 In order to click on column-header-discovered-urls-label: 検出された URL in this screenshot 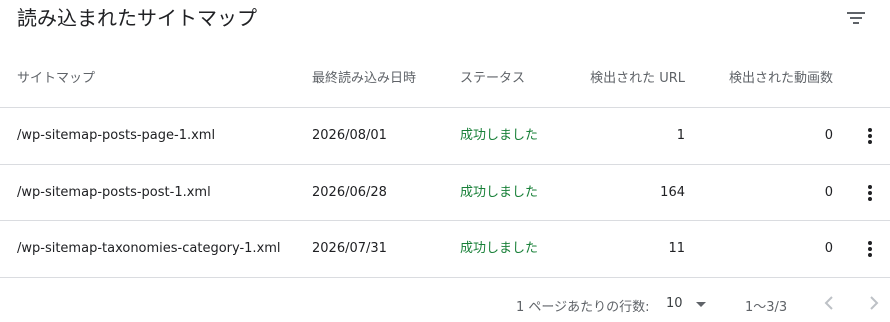, I will do `click(637, 78)`.